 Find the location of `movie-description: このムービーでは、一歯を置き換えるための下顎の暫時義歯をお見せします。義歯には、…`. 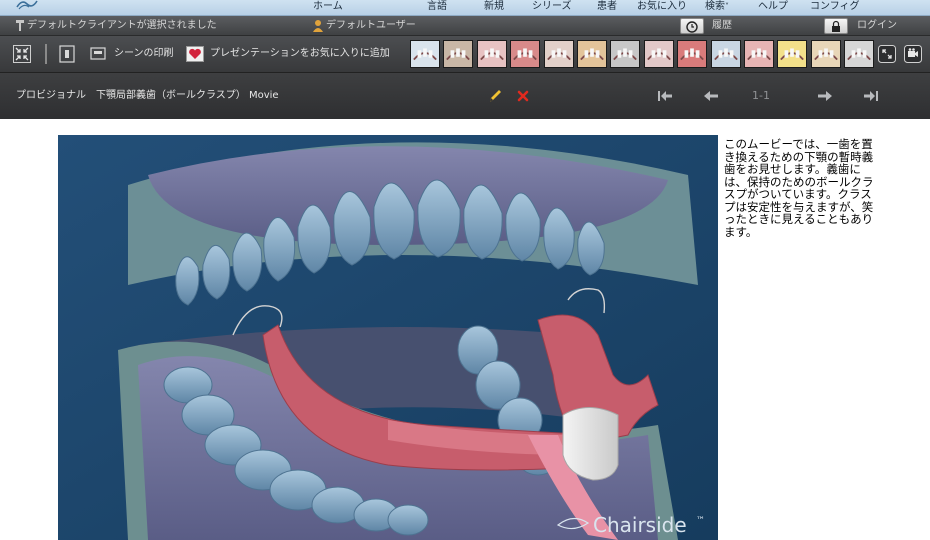

movie-description: このムービーでは、一歯を置き換えるための下顎の暫時義歯をお見せします。義歯には、… is located at coordinates (799, 188).